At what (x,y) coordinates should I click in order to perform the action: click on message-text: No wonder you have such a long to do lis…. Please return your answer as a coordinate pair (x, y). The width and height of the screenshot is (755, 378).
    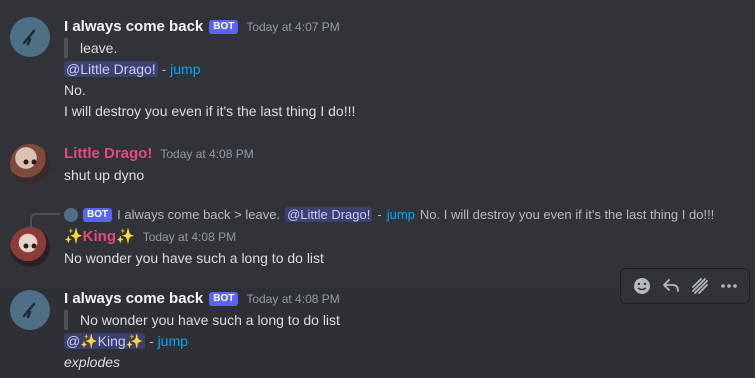
    Looking at the image, I should click on (194, 258).